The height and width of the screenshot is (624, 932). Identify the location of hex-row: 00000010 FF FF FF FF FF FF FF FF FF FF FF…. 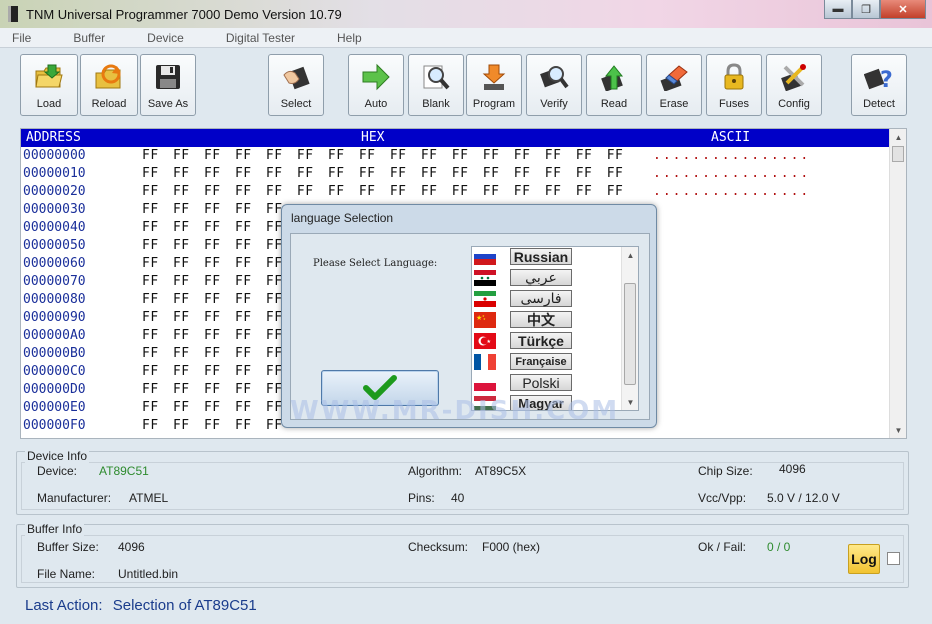
(455, 174).